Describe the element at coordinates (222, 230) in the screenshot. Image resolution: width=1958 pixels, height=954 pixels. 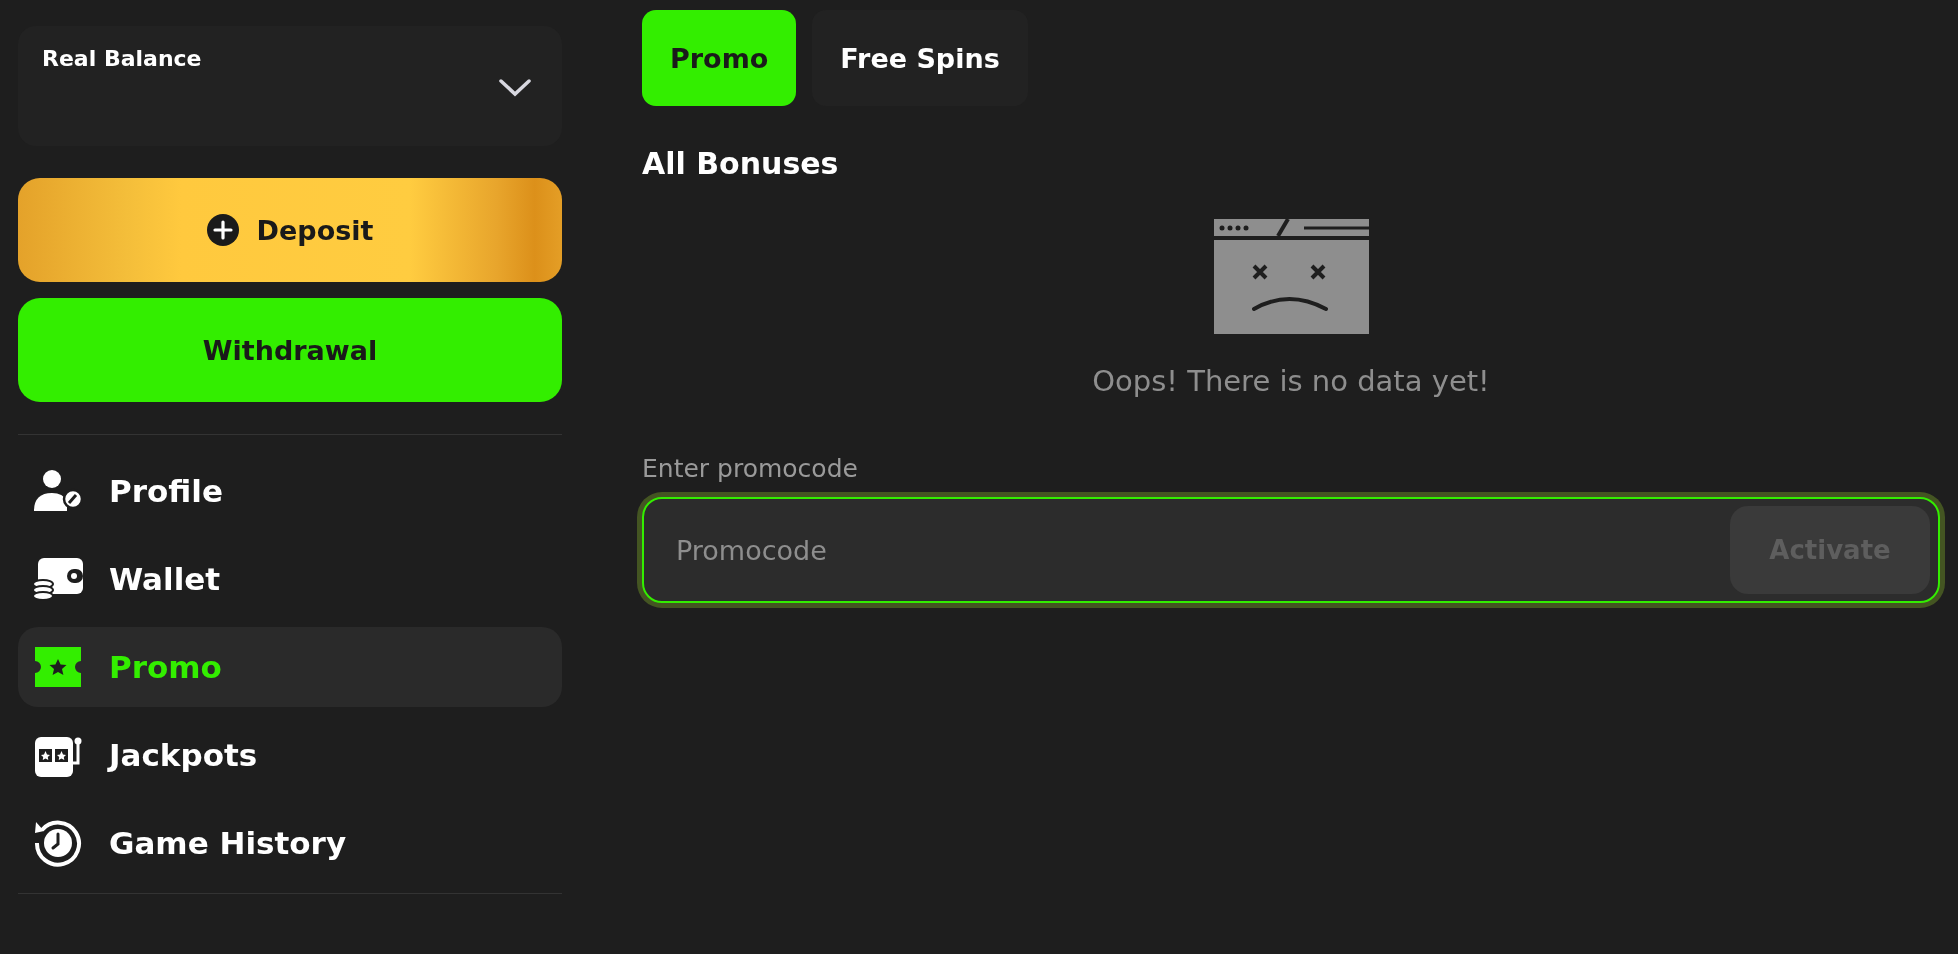
I see `plus-icon` at that location.